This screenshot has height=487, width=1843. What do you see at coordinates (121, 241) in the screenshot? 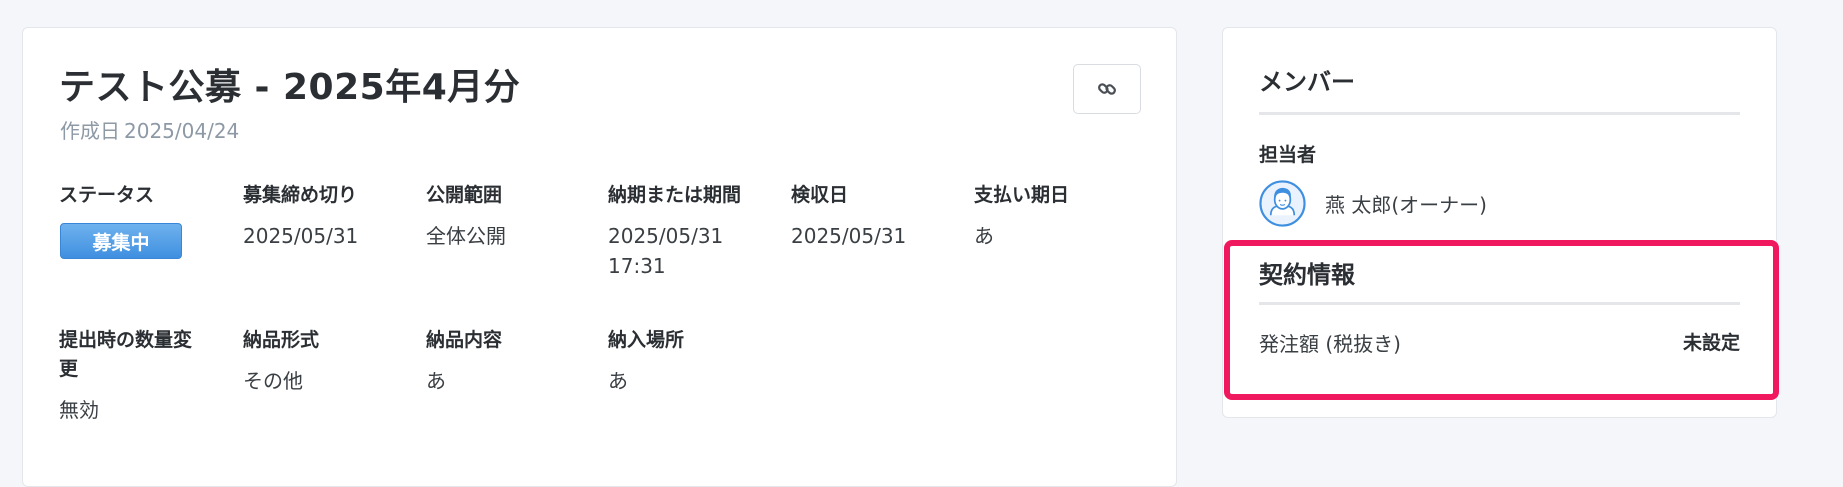
I see `status-badge: 募集中` at bounding box center [121, 241].